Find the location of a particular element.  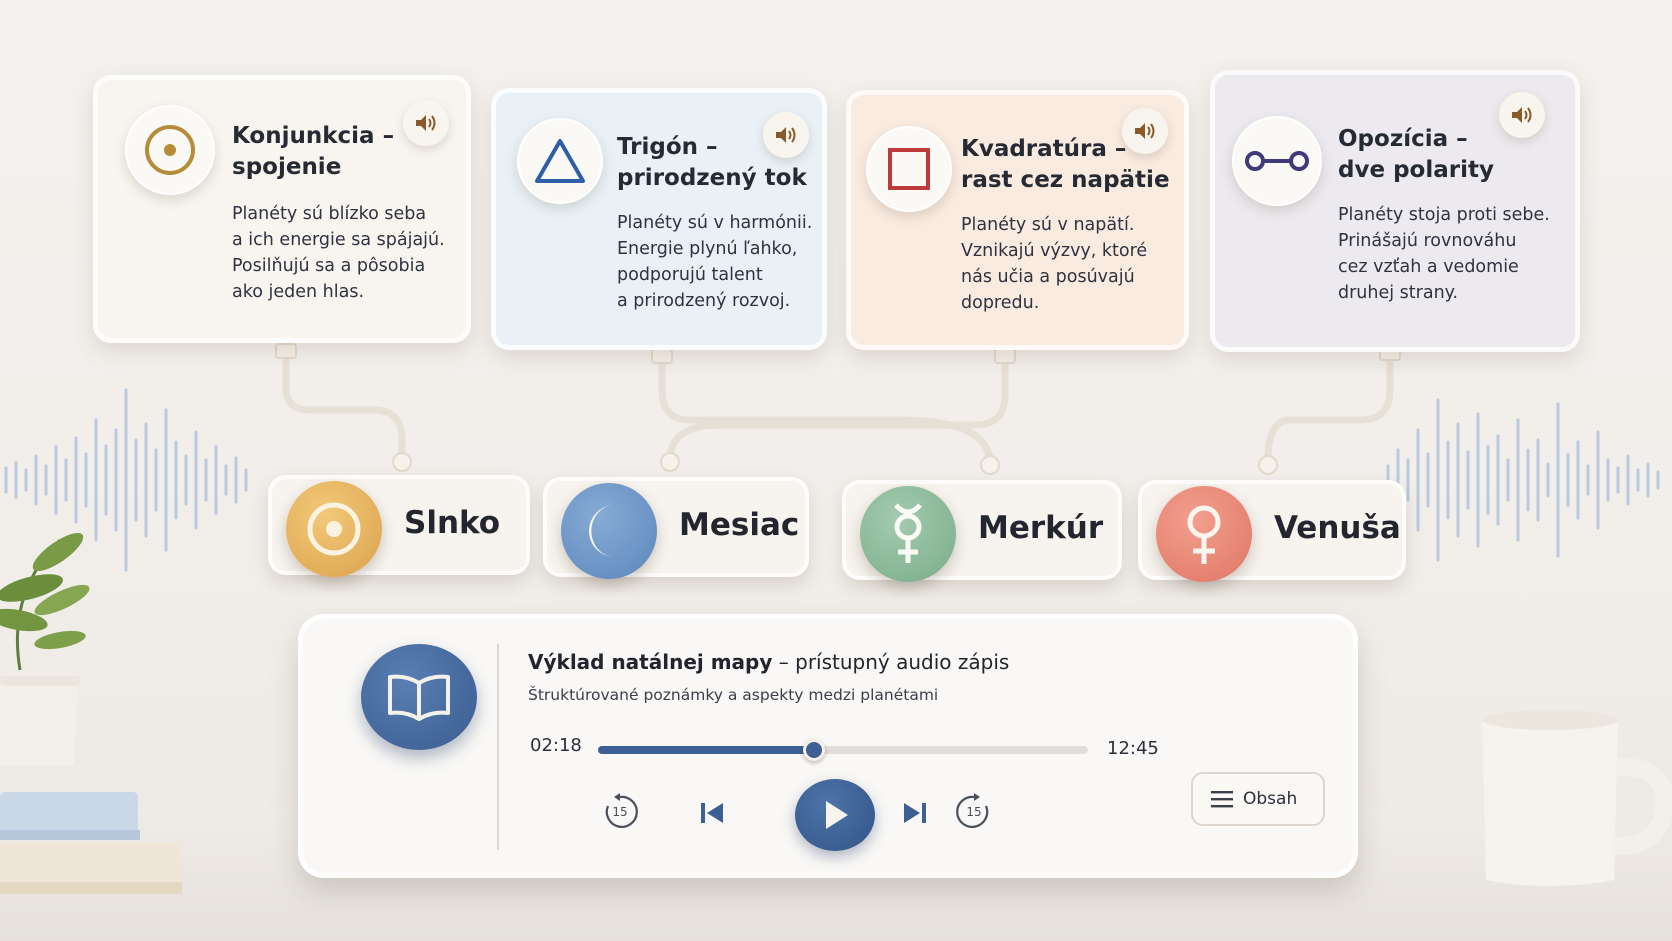

planet-name: Merkúr is located at coordinates (1041, 528).